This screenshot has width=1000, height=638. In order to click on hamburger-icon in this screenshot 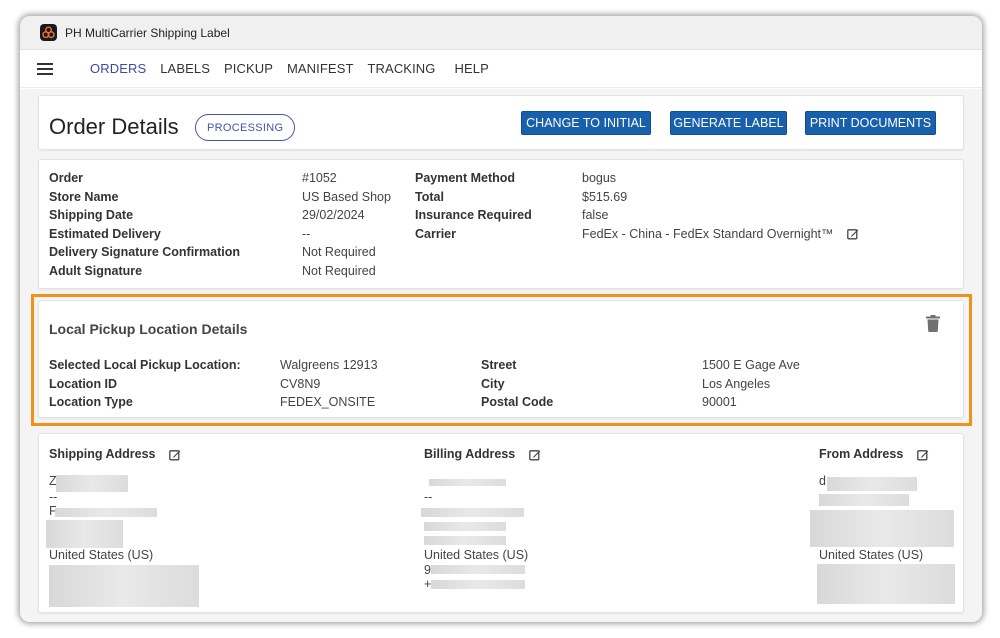, I will do `click(45, 68)`.